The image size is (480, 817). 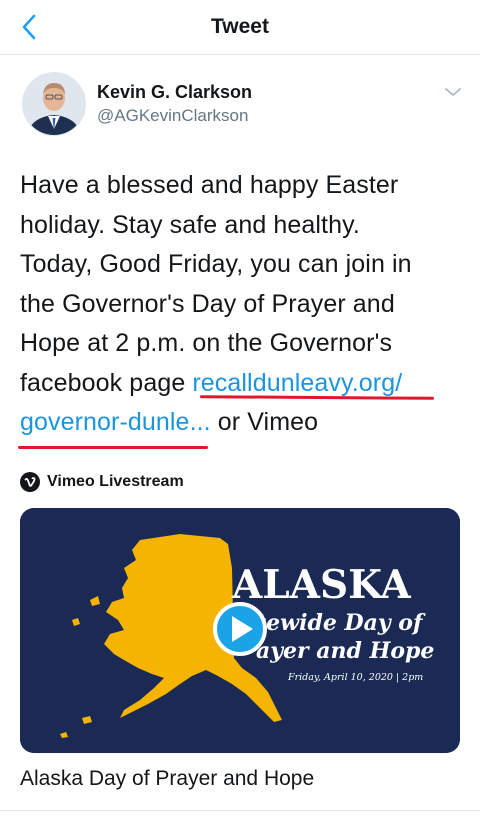 I want to click on thumbnail-subtitle-1: tewide Day of, so click(x=341, y=623).